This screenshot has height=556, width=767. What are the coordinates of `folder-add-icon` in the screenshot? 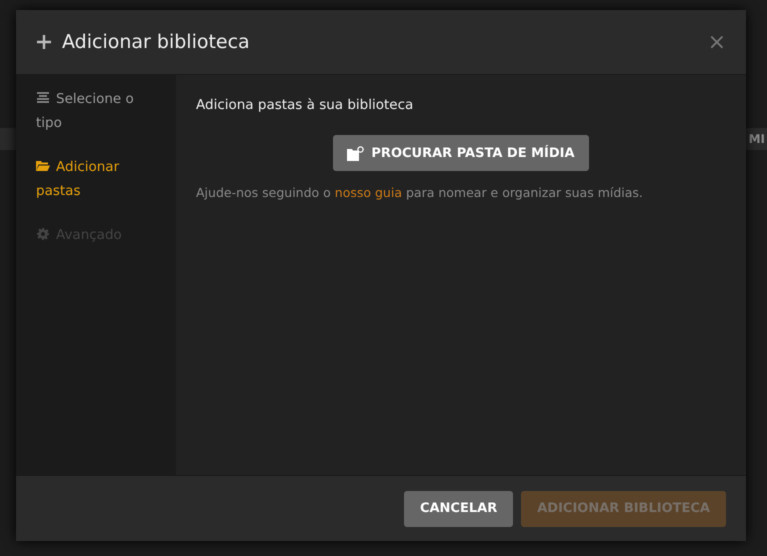 It's located at (355, 153).